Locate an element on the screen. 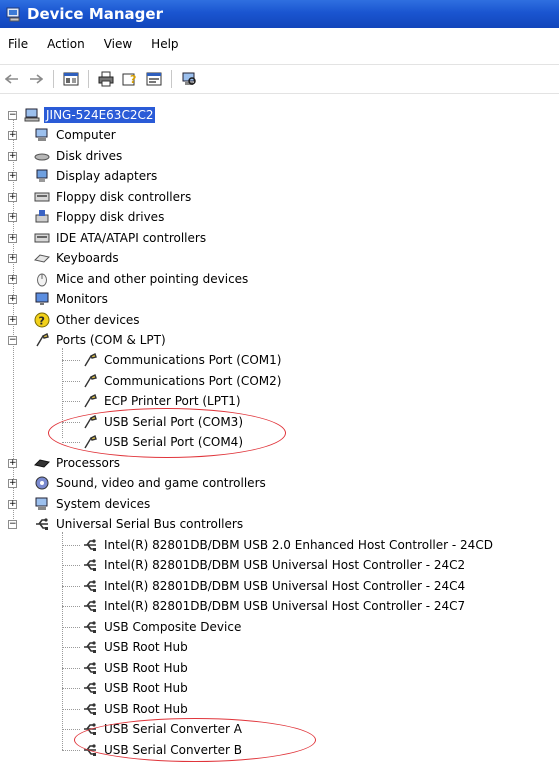 Image resolution: width=559 pixels, height=763 pixels. category-label: Floppy disk controllers is located at coordinates (124, 197).